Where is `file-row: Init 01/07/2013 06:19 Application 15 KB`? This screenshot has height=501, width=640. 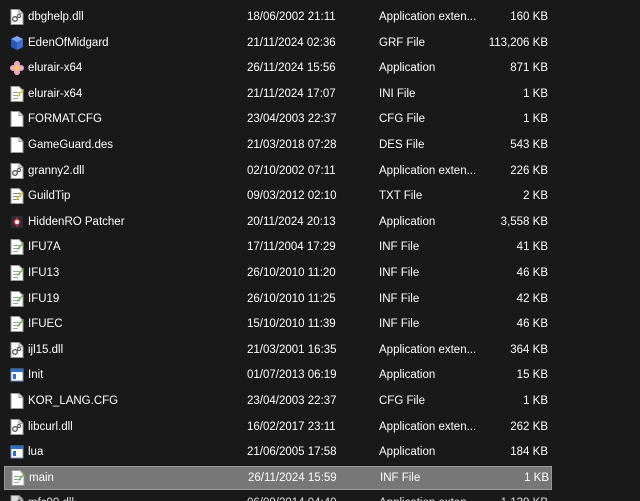
file-row: Init 01/07/2013 06:19 Application 15 KB is located at coordinates (278, 375).